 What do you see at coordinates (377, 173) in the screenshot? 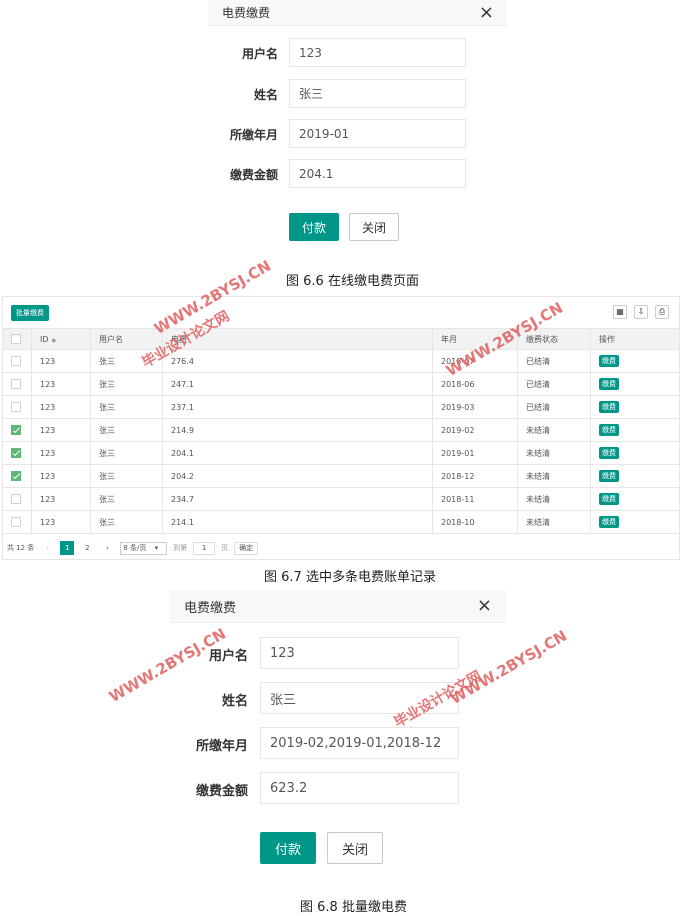
I see `amount-field: 204.1` at bounding box center [377, 173].